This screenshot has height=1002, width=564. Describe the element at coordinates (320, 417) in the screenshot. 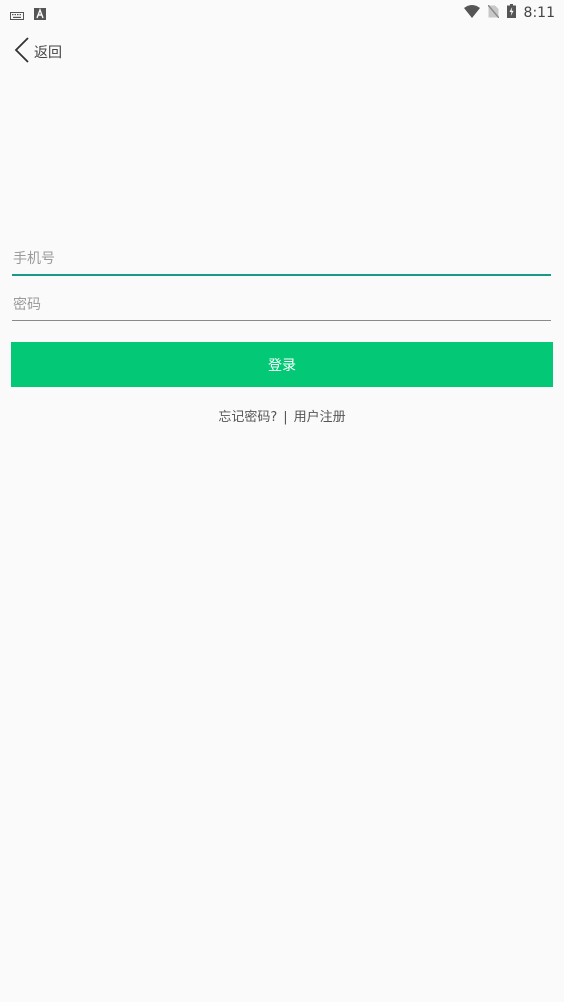

I see `register-link: 用户注册` at that location.